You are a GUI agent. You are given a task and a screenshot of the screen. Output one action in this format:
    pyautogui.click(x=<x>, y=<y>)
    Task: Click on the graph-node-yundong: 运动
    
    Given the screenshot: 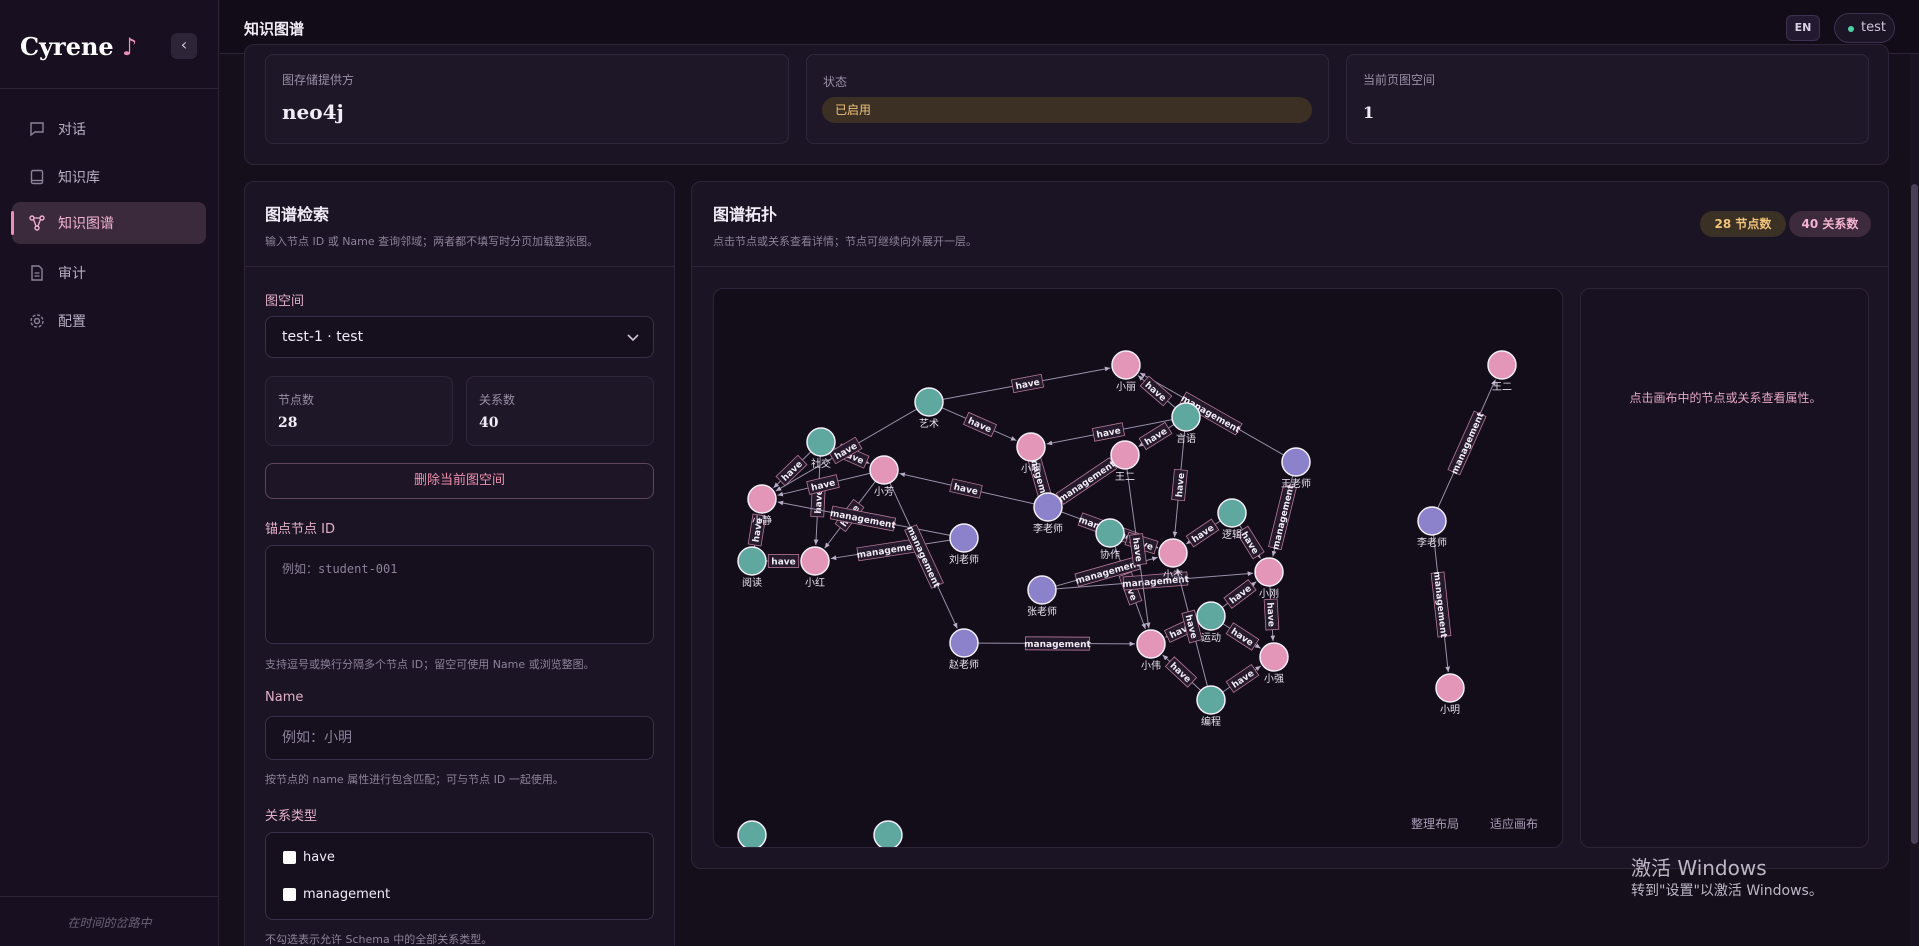 What is the action you would take?
    pyautogui.click(x=1211, y=622)
    